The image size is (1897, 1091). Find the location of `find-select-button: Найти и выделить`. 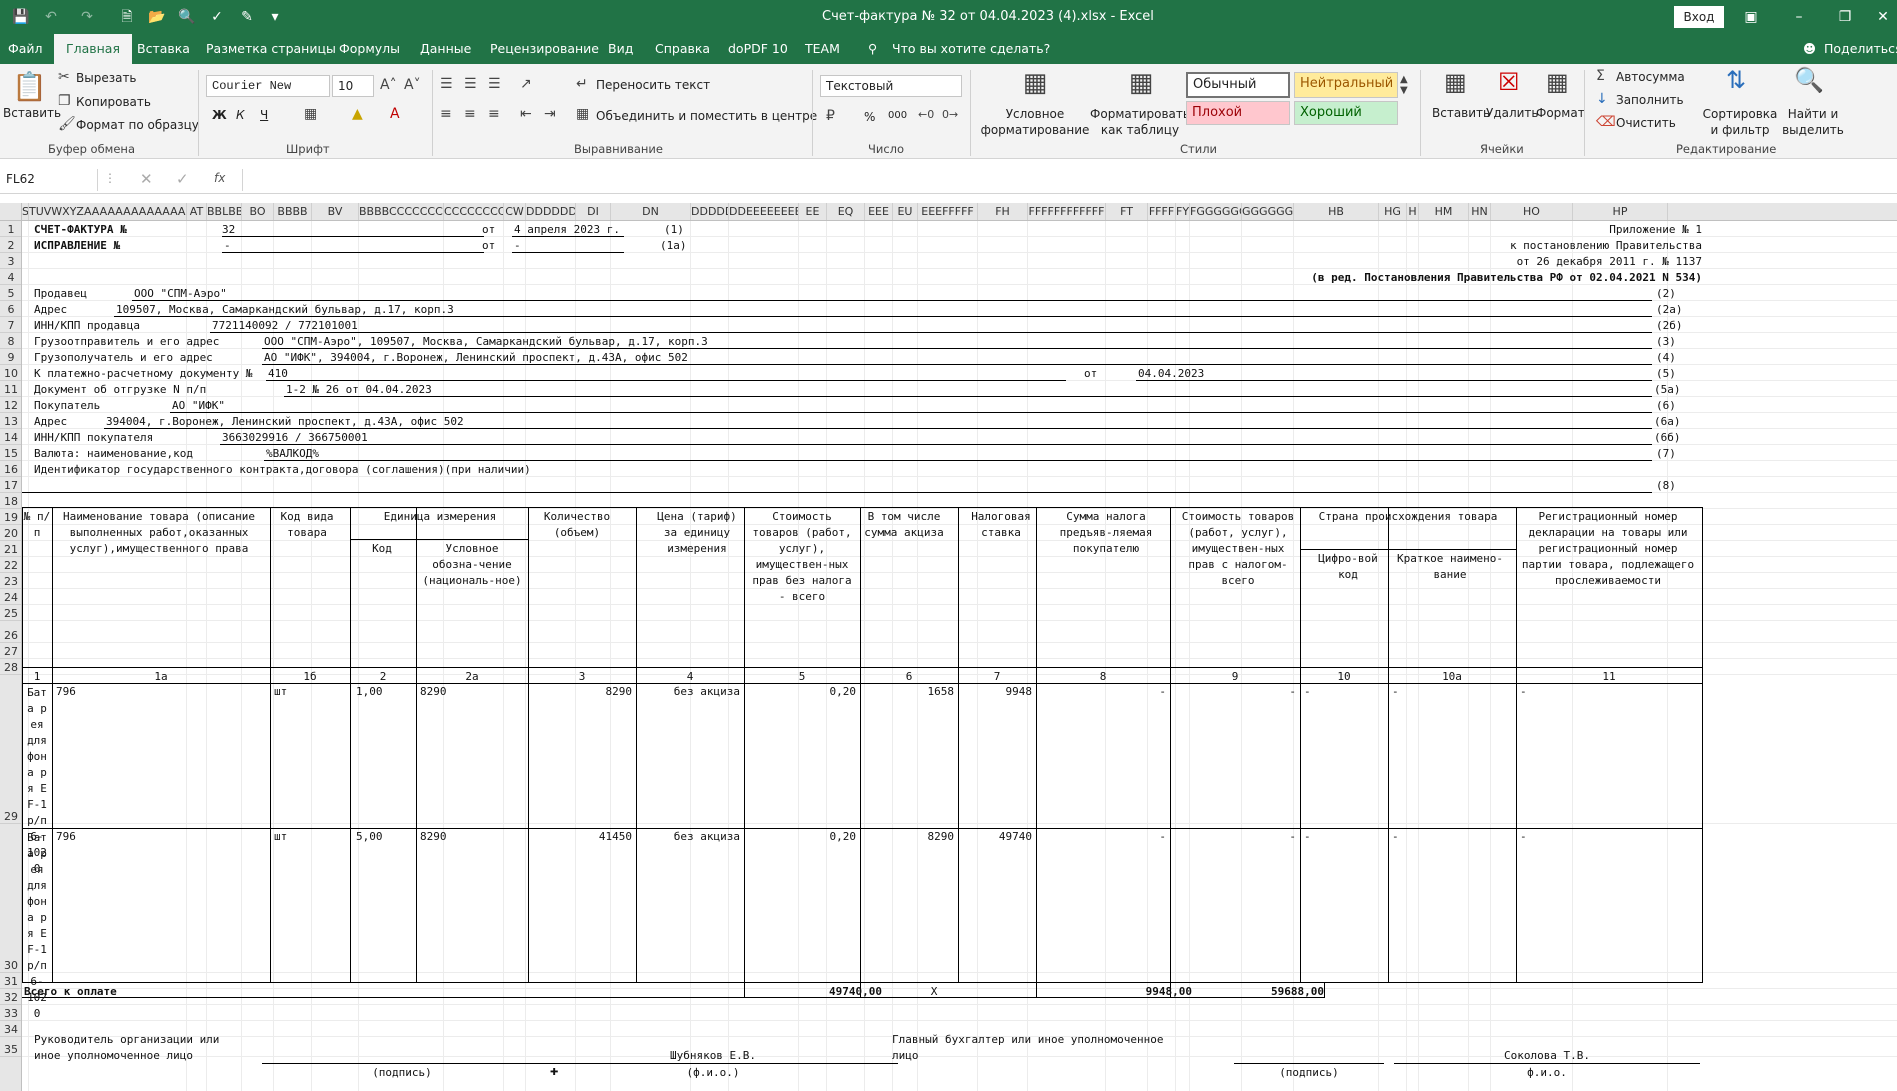

find-select-button: Найти и выделить is located at coordinates (1813, 122).